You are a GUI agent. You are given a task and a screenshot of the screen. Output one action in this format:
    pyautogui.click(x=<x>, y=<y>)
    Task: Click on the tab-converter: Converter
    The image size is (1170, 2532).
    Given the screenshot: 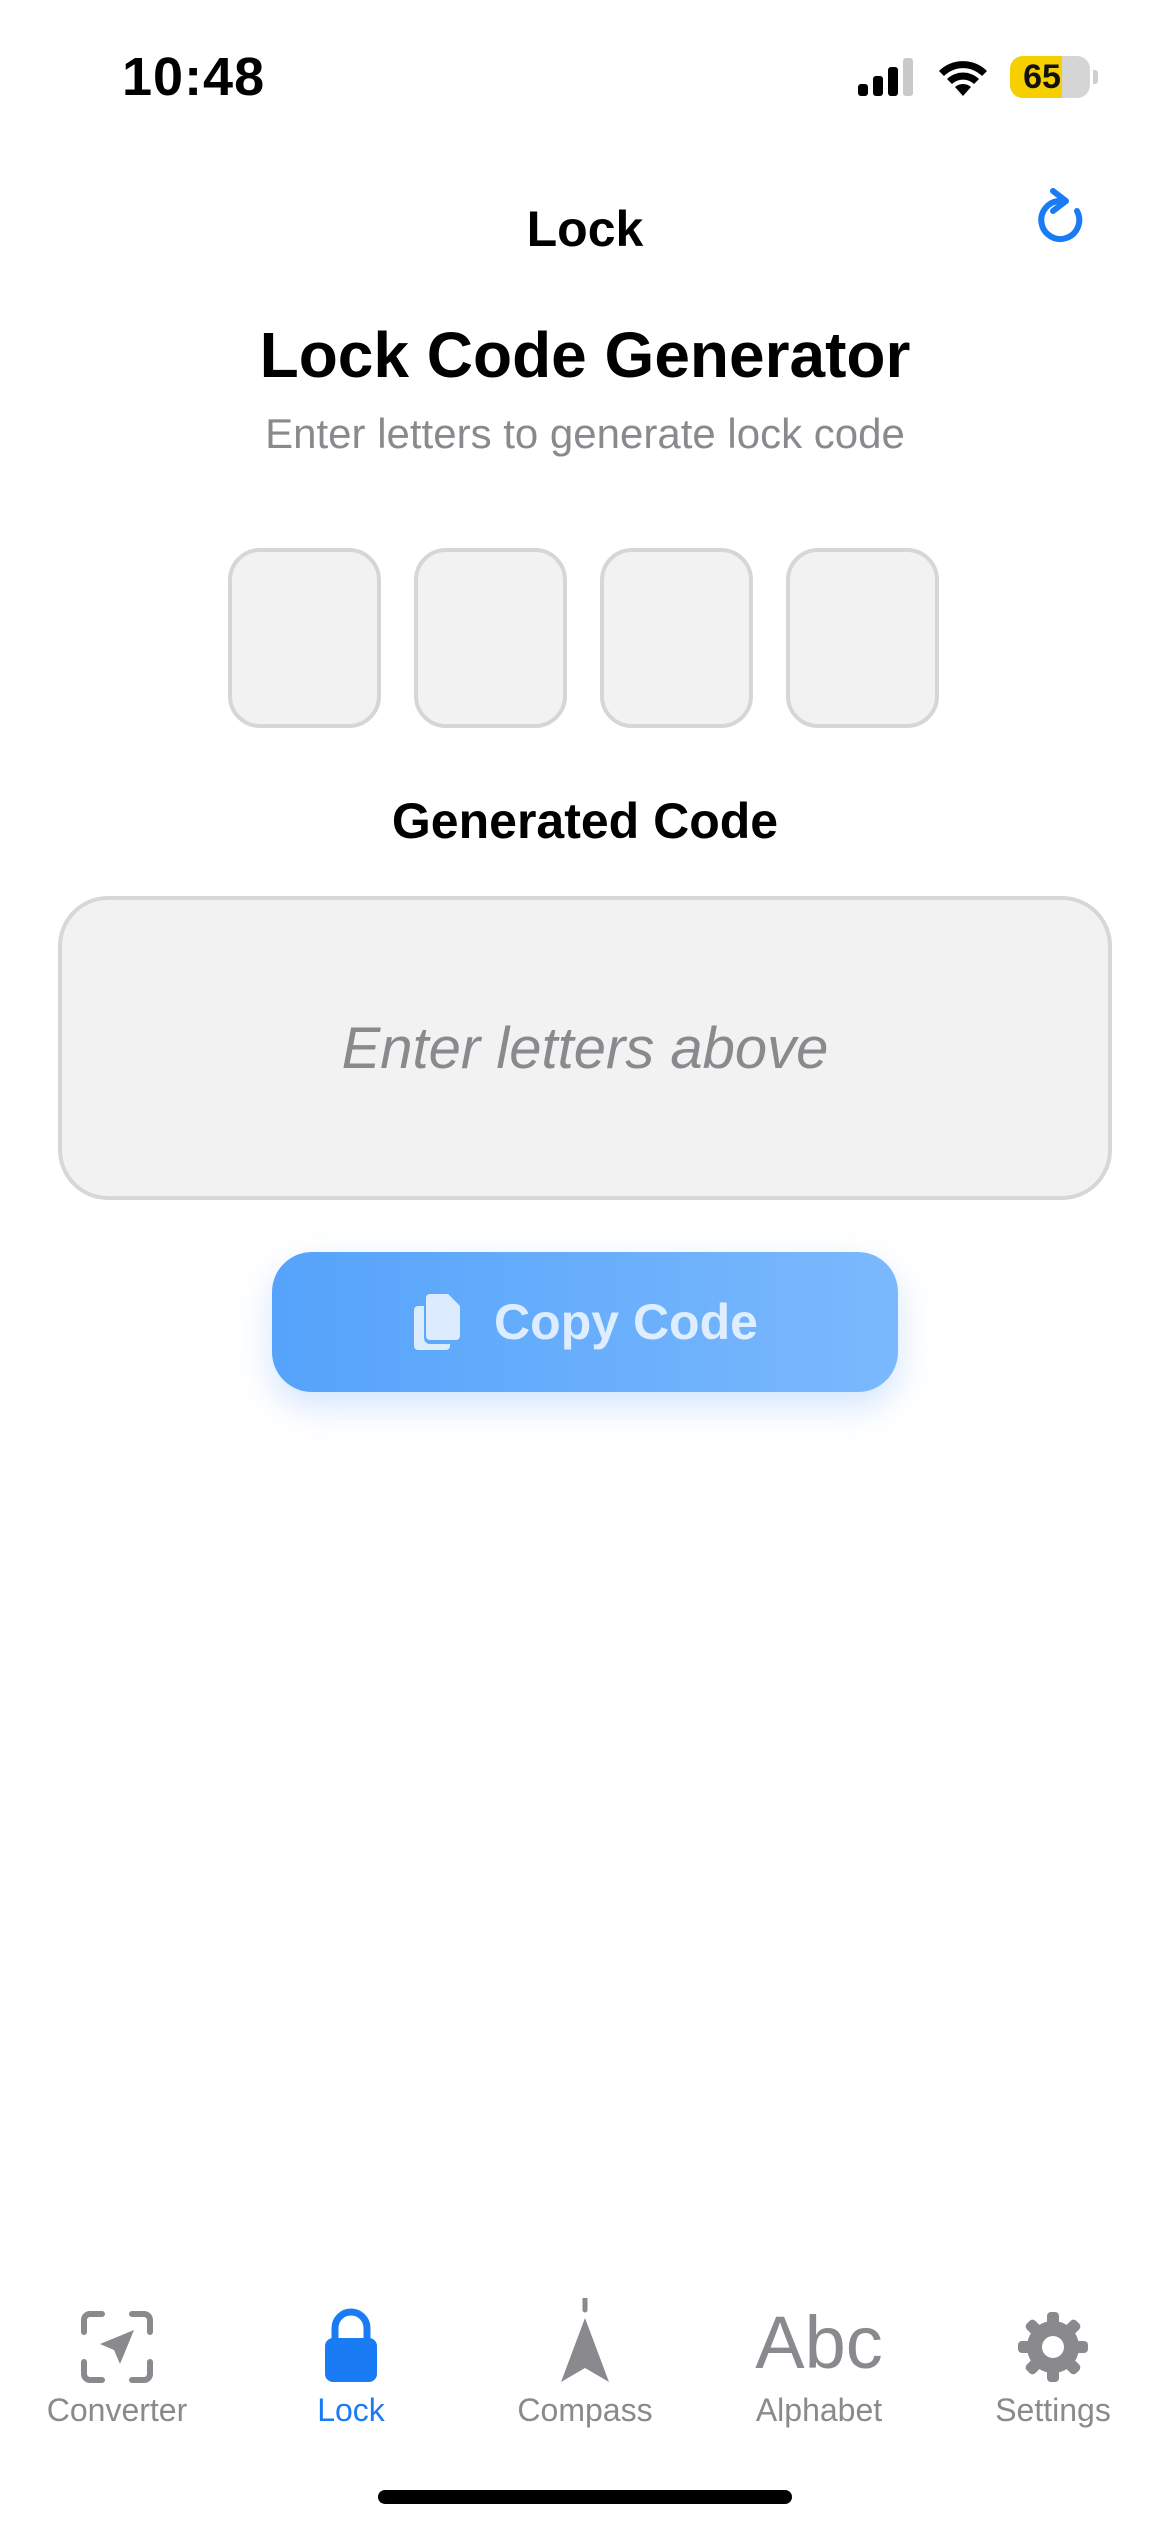 What is the action you would take?
    pyautogui.click(x=117, y=2356)
    